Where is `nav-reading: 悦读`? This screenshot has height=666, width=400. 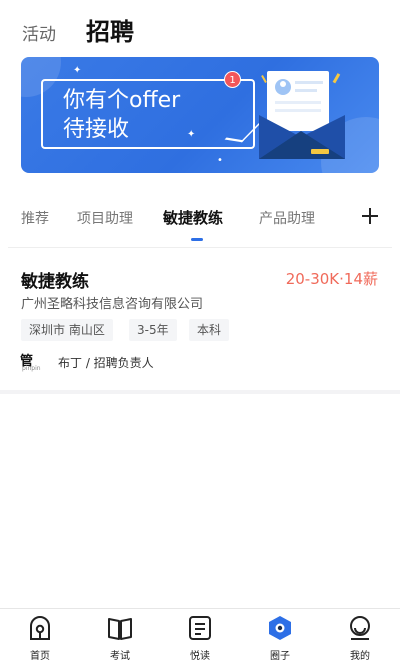
nav-reading: 悦读 is located at coordinates (200, 637).